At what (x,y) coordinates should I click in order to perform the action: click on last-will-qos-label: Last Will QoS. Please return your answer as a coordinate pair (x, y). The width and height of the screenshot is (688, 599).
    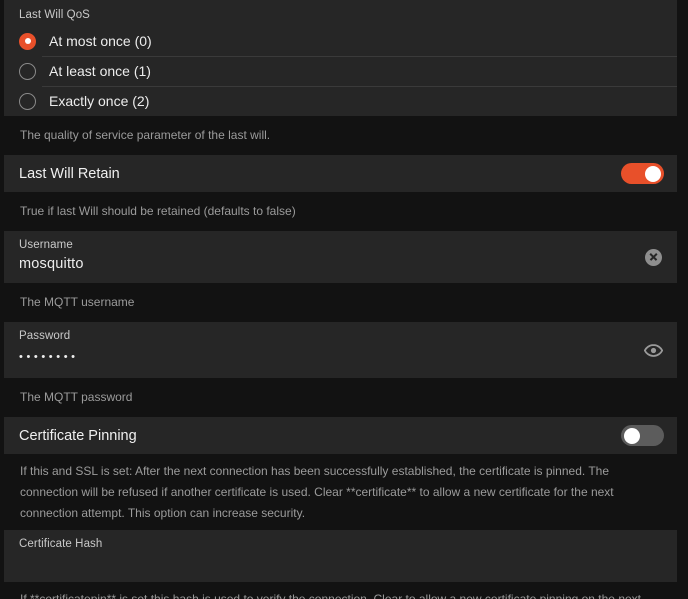
    Looking at the image, I should click on (54, 15).